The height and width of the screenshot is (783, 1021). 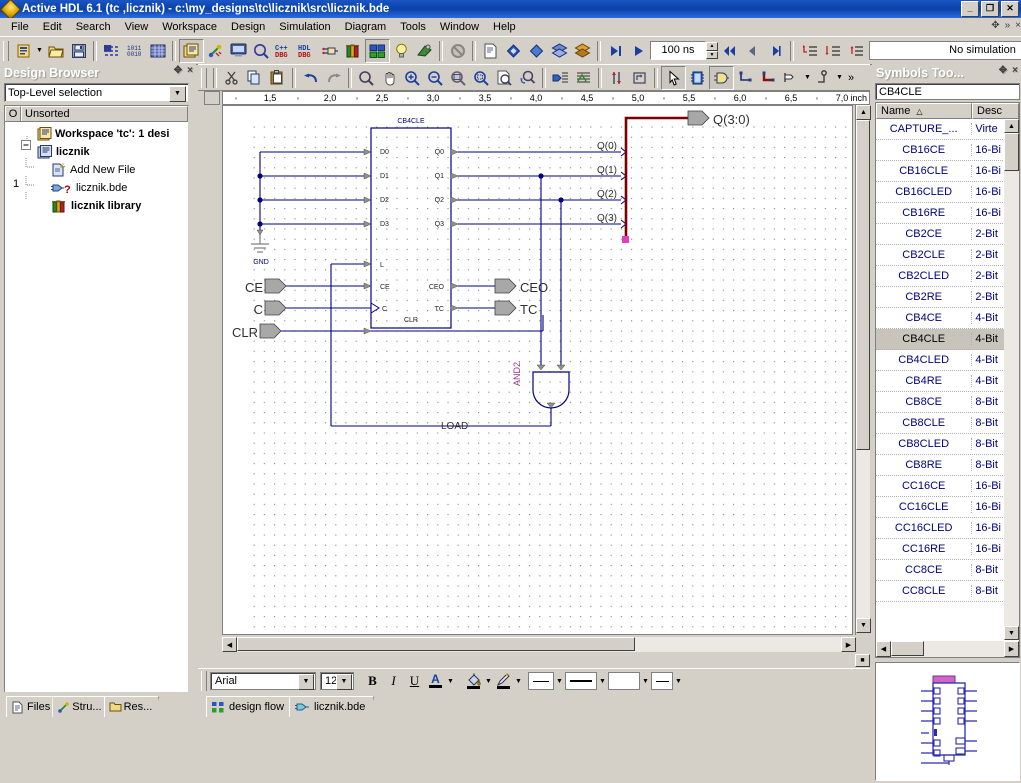 What do you see at coordinates (204, 681) in the screenshot?
I see `format-toolbar-grip` at bounding box center [204, 681].